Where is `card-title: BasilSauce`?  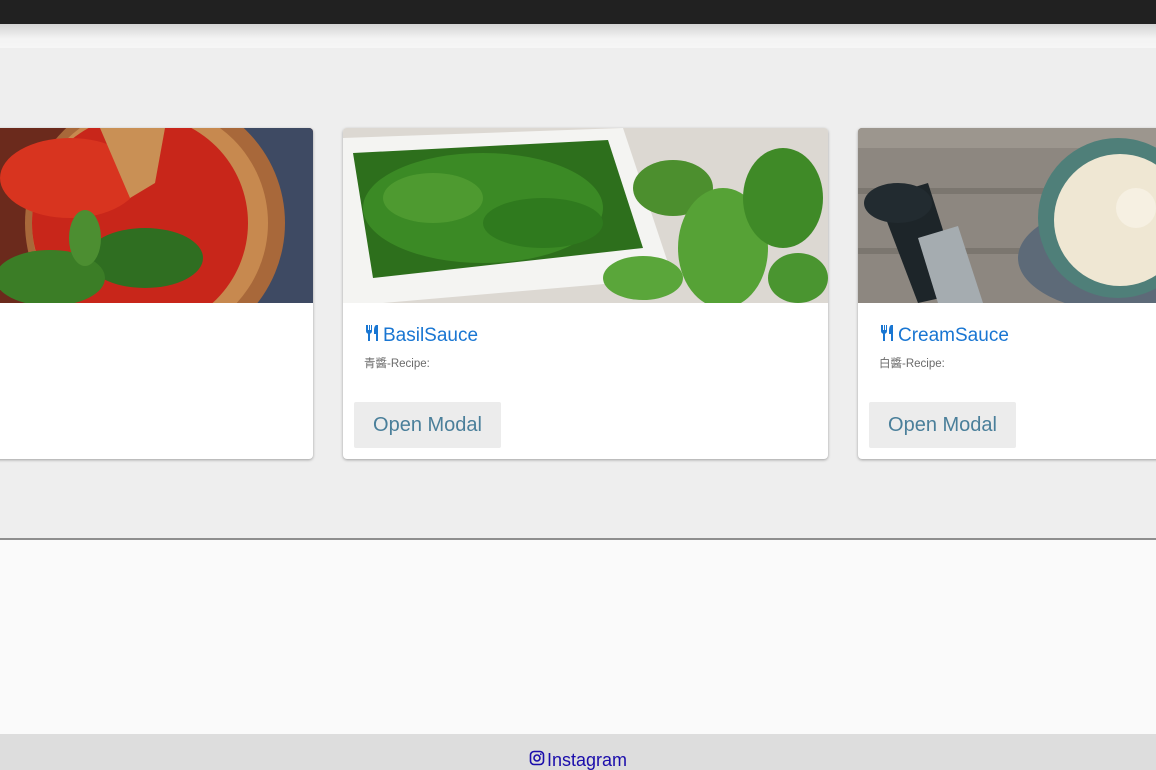
card-title: BasilSauce is located at coordinates (421, 336).